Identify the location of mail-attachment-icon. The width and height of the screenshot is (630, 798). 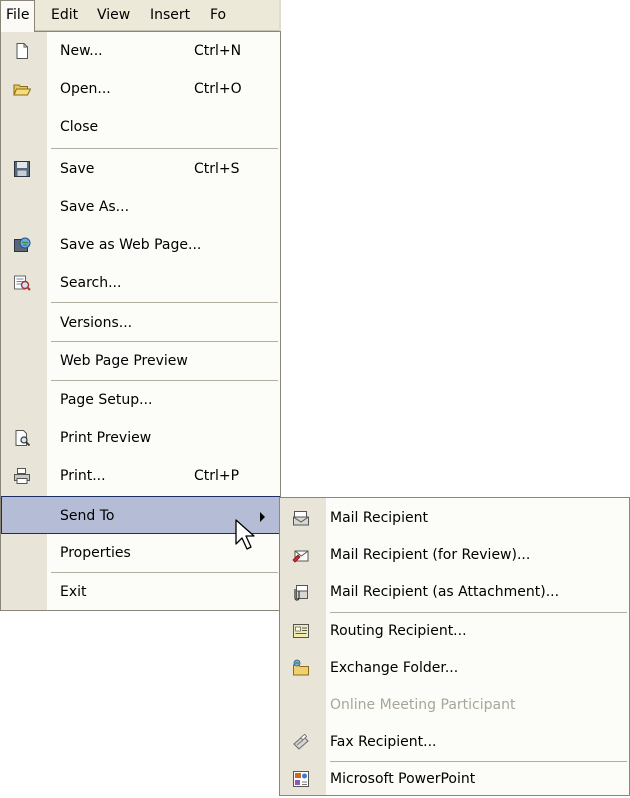
(301, 592).